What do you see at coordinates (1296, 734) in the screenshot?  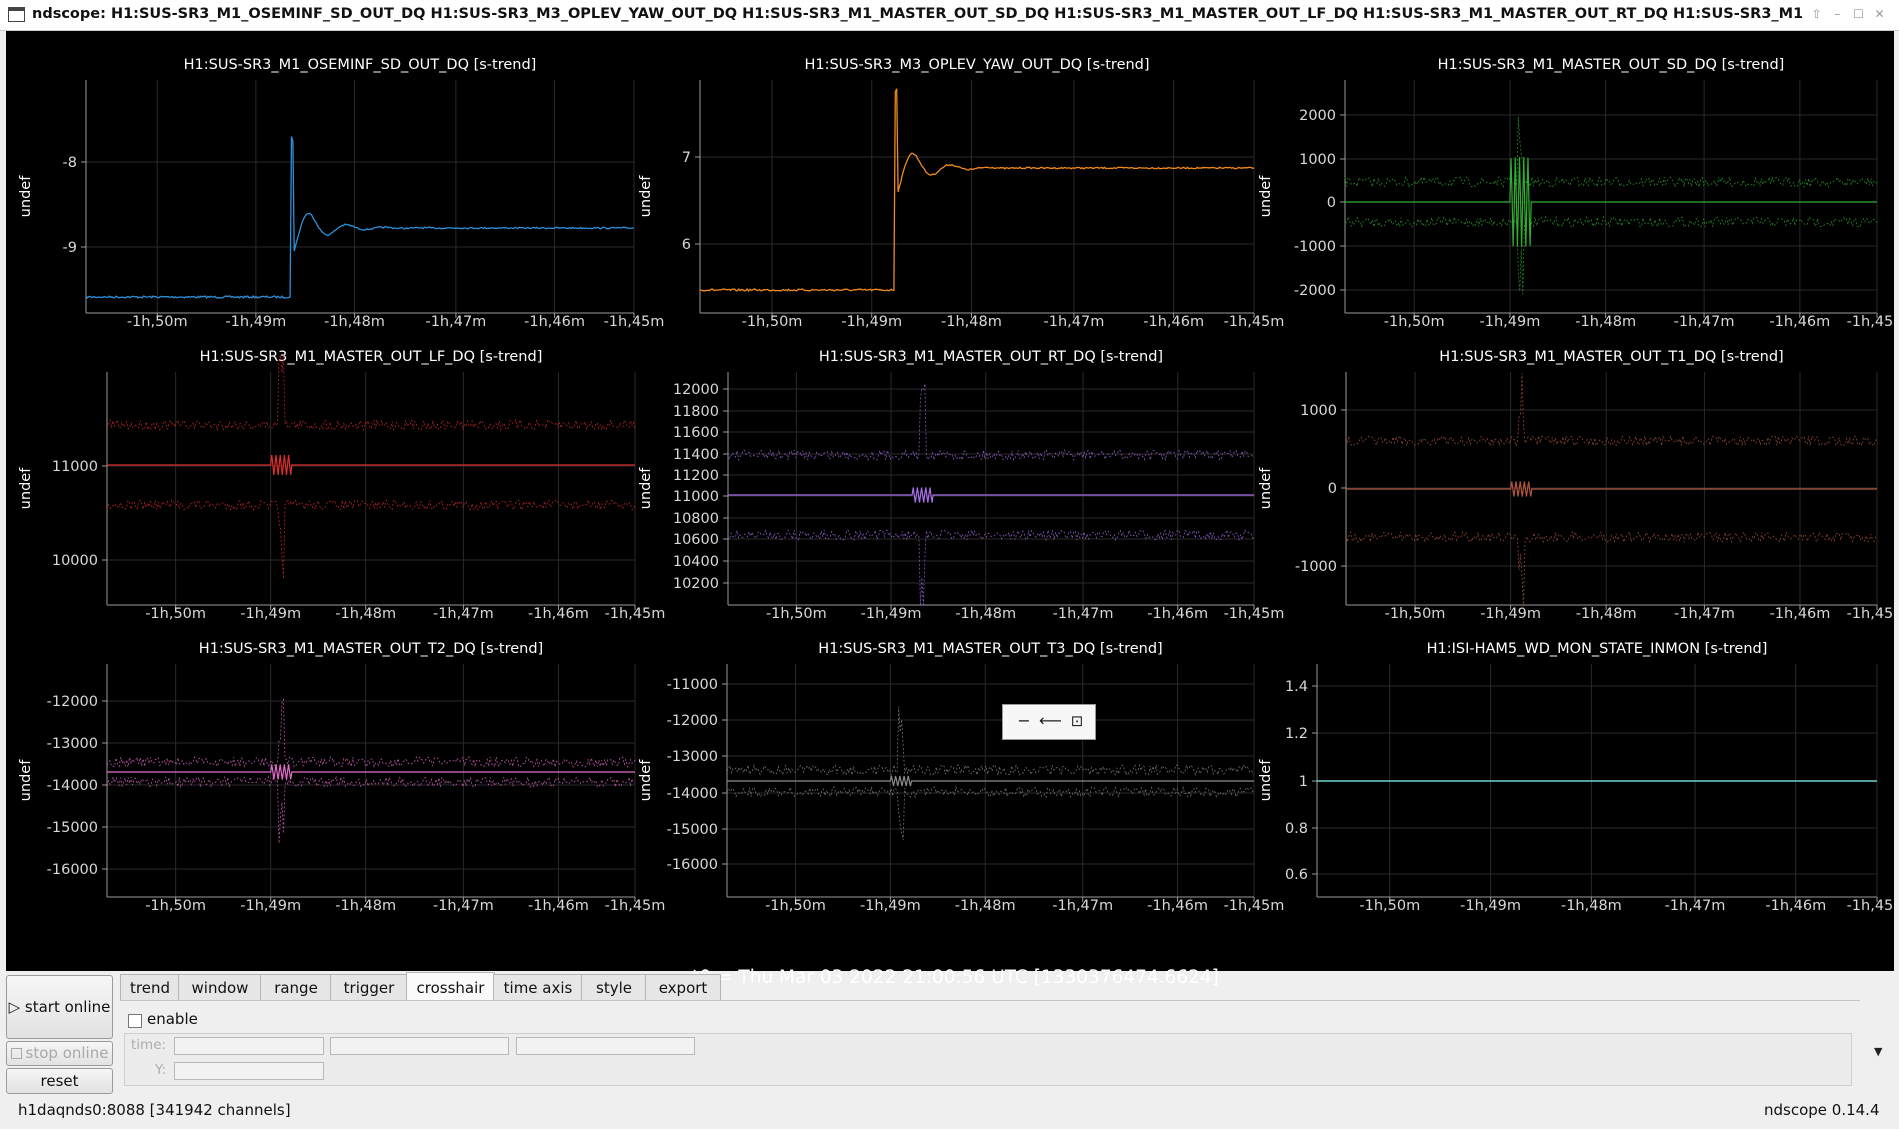 I see `y-tick-label: 1.2` at bounding box center [1296, 734].